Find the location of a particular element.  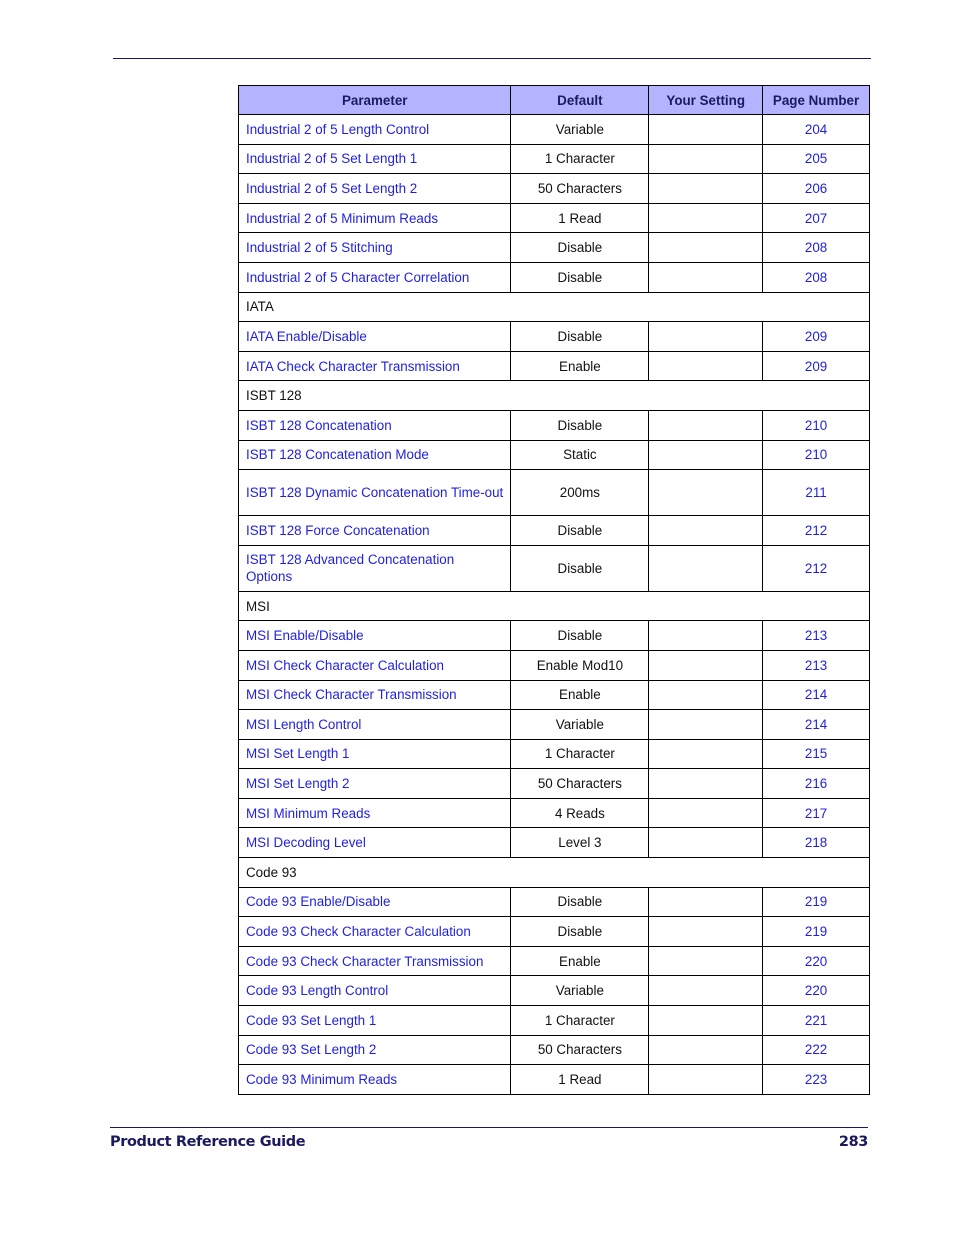

page-number-link: 205 is located at coordinates (816, 159).